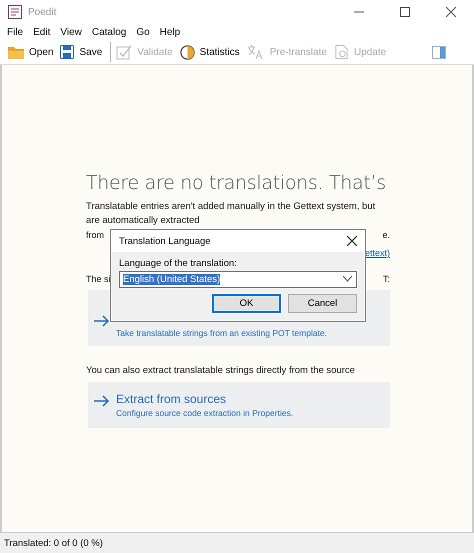  I want to click on intro-text-fragment: e., so click(386, 235).